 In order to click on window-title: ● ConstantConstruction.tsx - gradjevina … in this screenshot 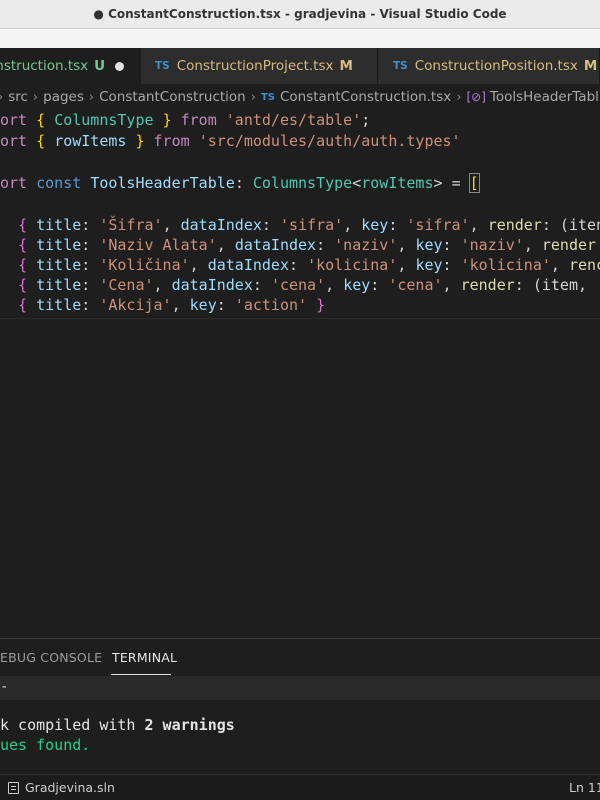, I will do `click(300, 14)`.